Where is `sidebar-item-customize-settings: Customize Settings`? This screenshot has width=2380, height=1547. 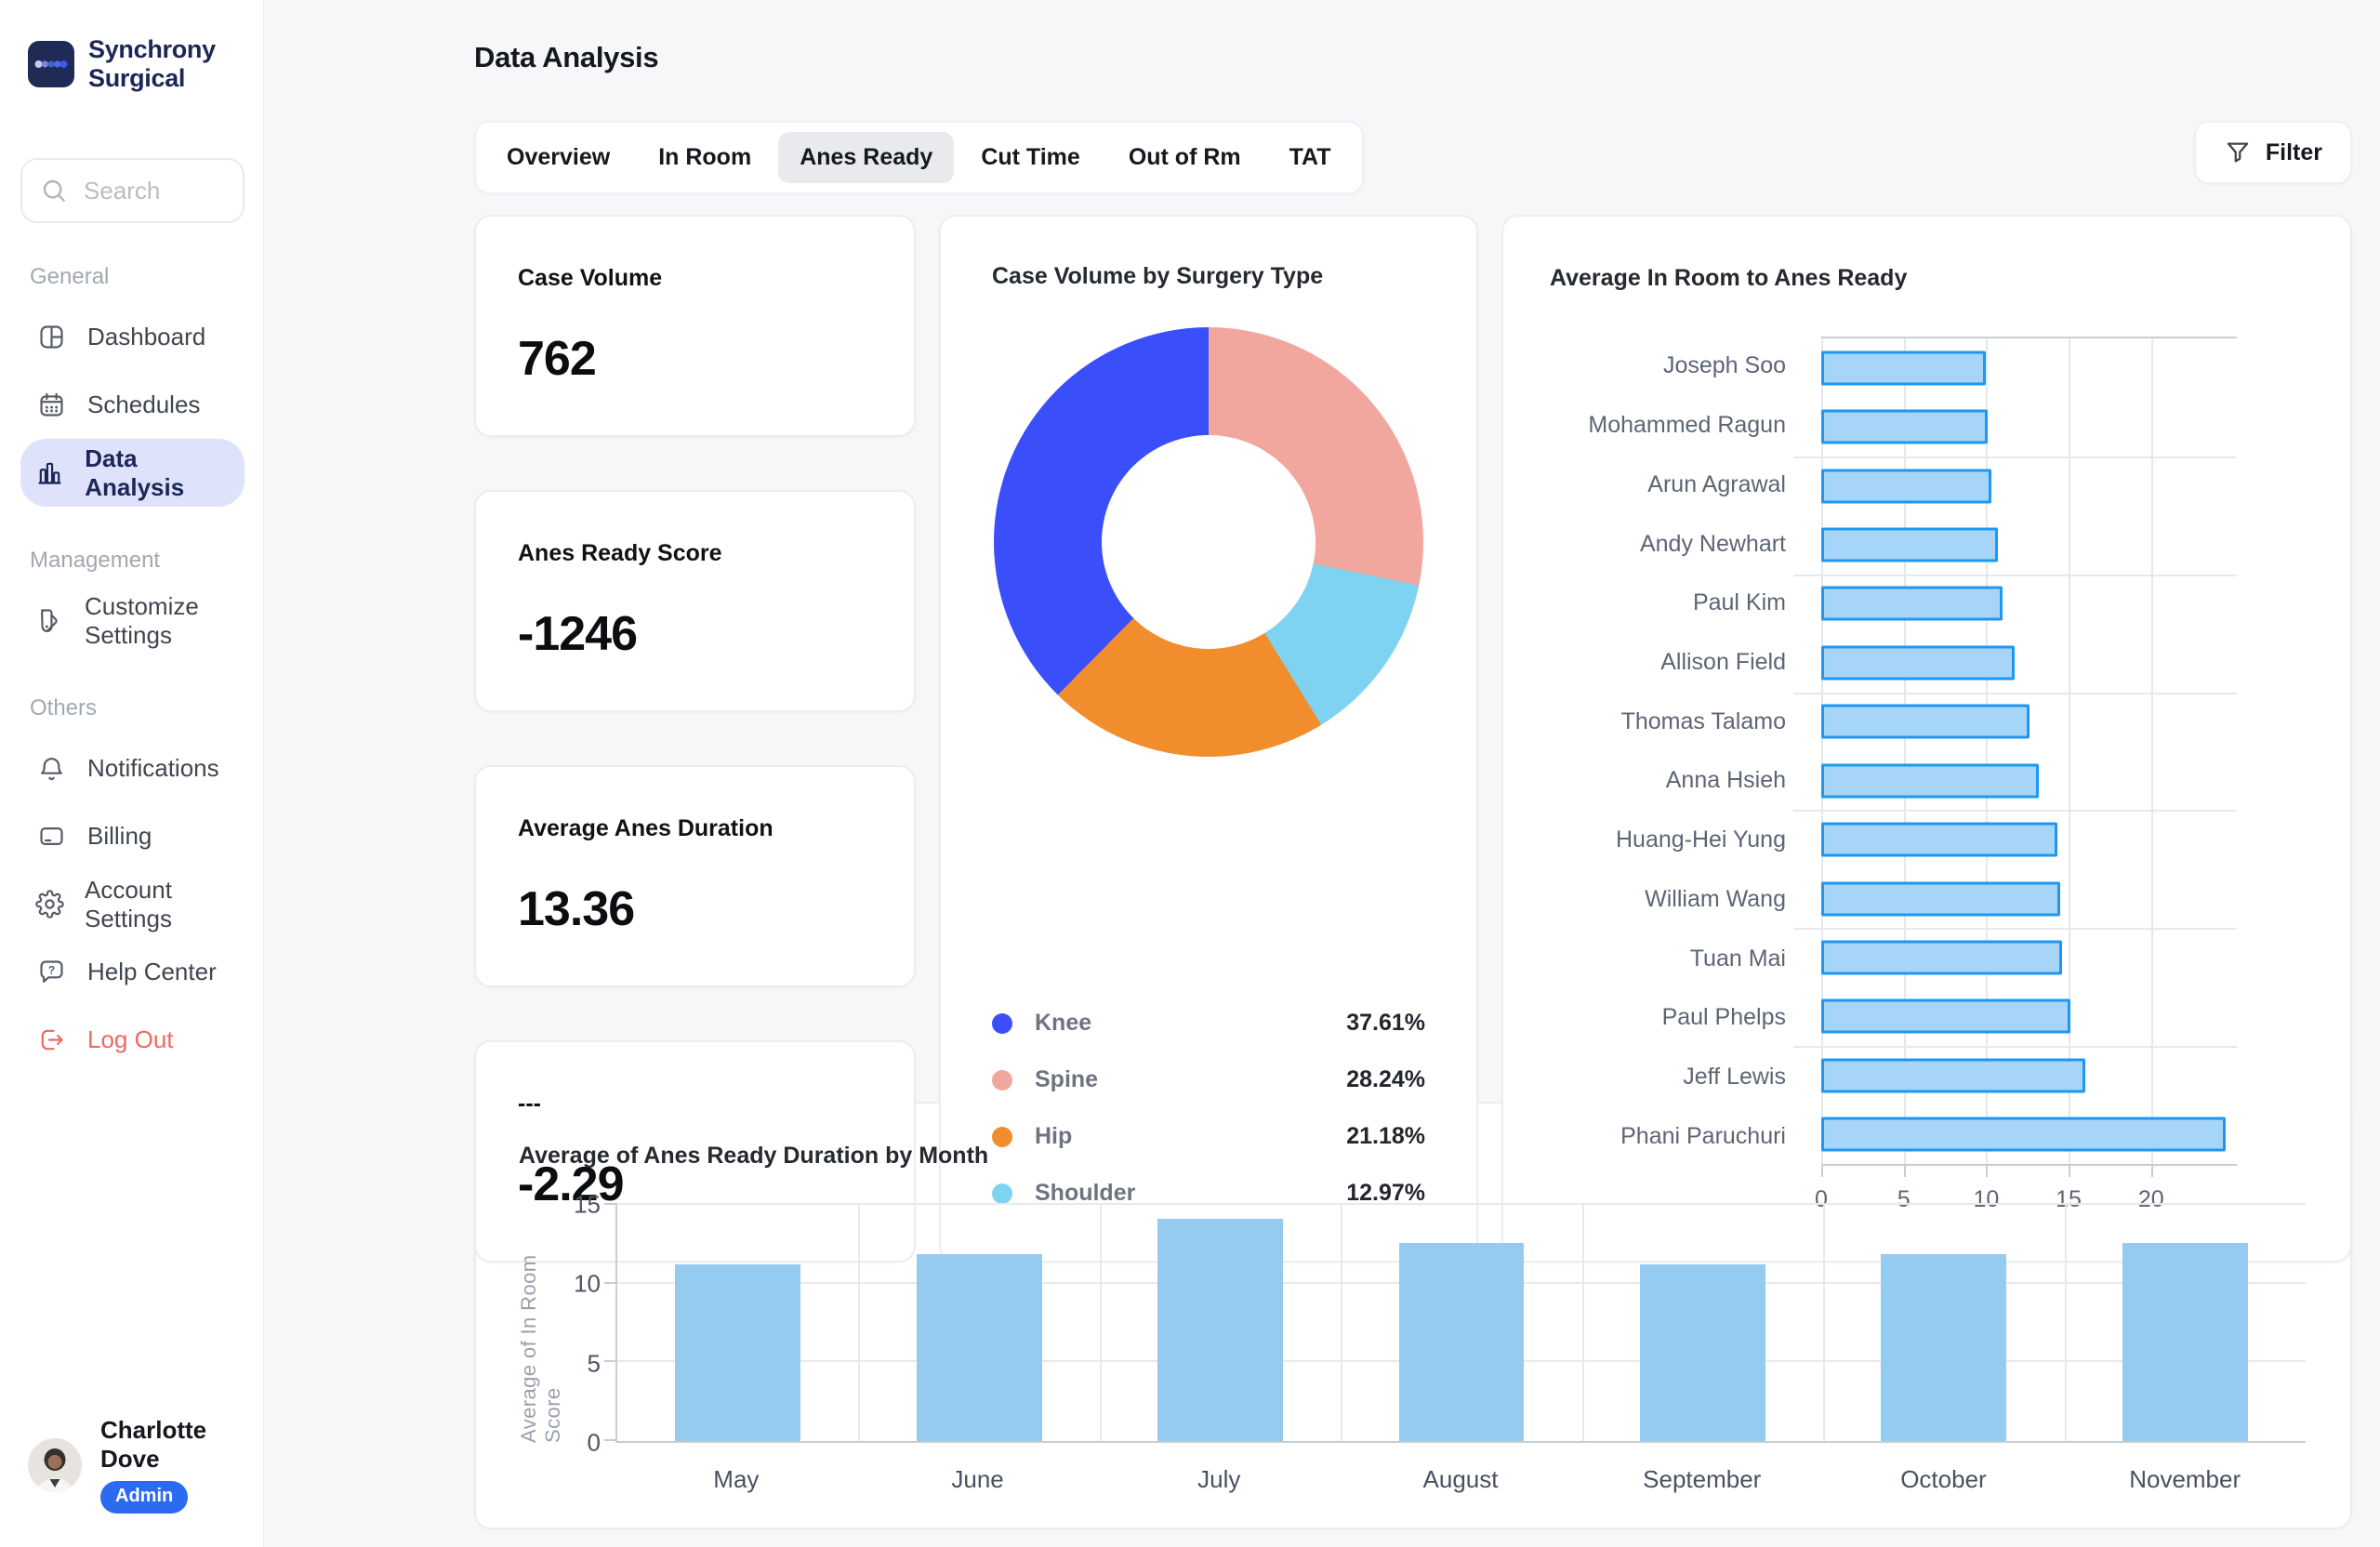
sidebar-item-customize-settings: Customize Settings is located at coordinates (132, 620).